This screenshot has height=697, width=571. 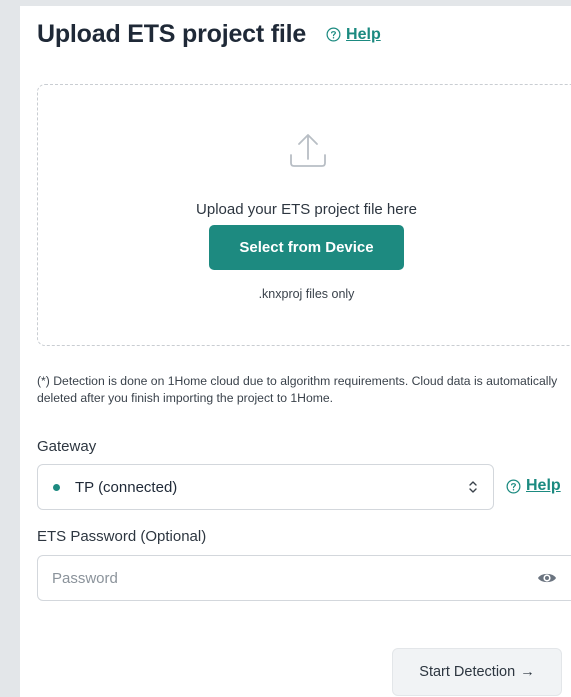 I want to click on start-detection-button: Start Detection →, so click(x=477, y=672).